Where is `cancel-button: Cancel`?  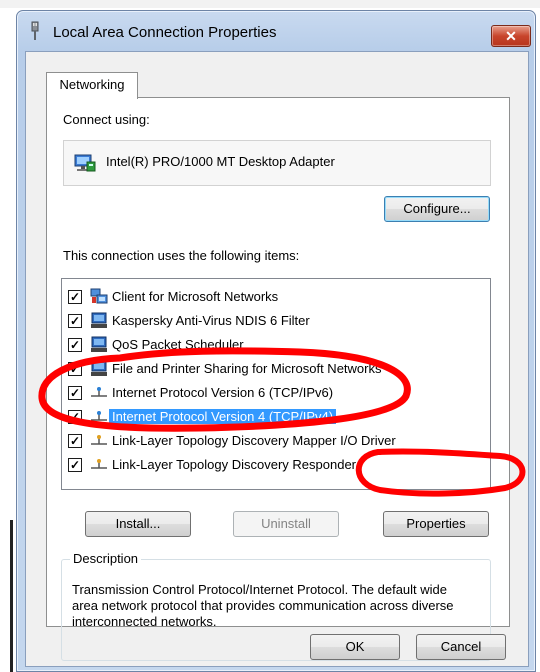 cancel-button: Cancel is located at coordinates (461, 647).